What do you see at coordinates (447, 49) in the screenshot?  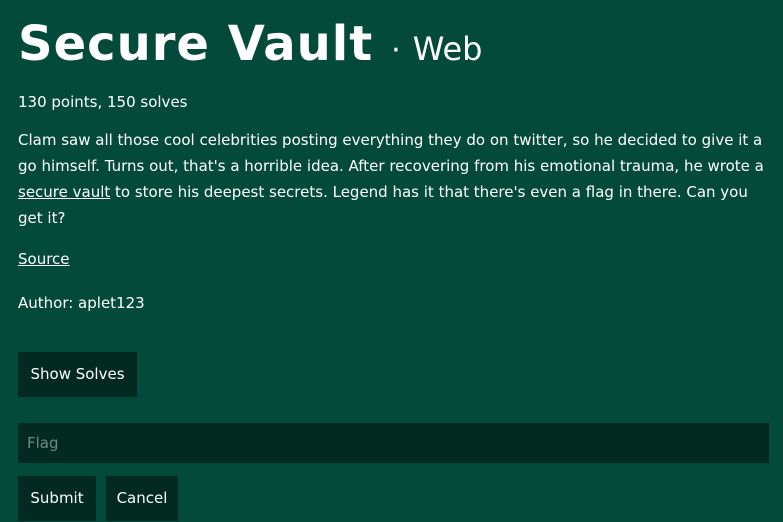 I see `challenge-category: Web` at bounding box center [447, 49].